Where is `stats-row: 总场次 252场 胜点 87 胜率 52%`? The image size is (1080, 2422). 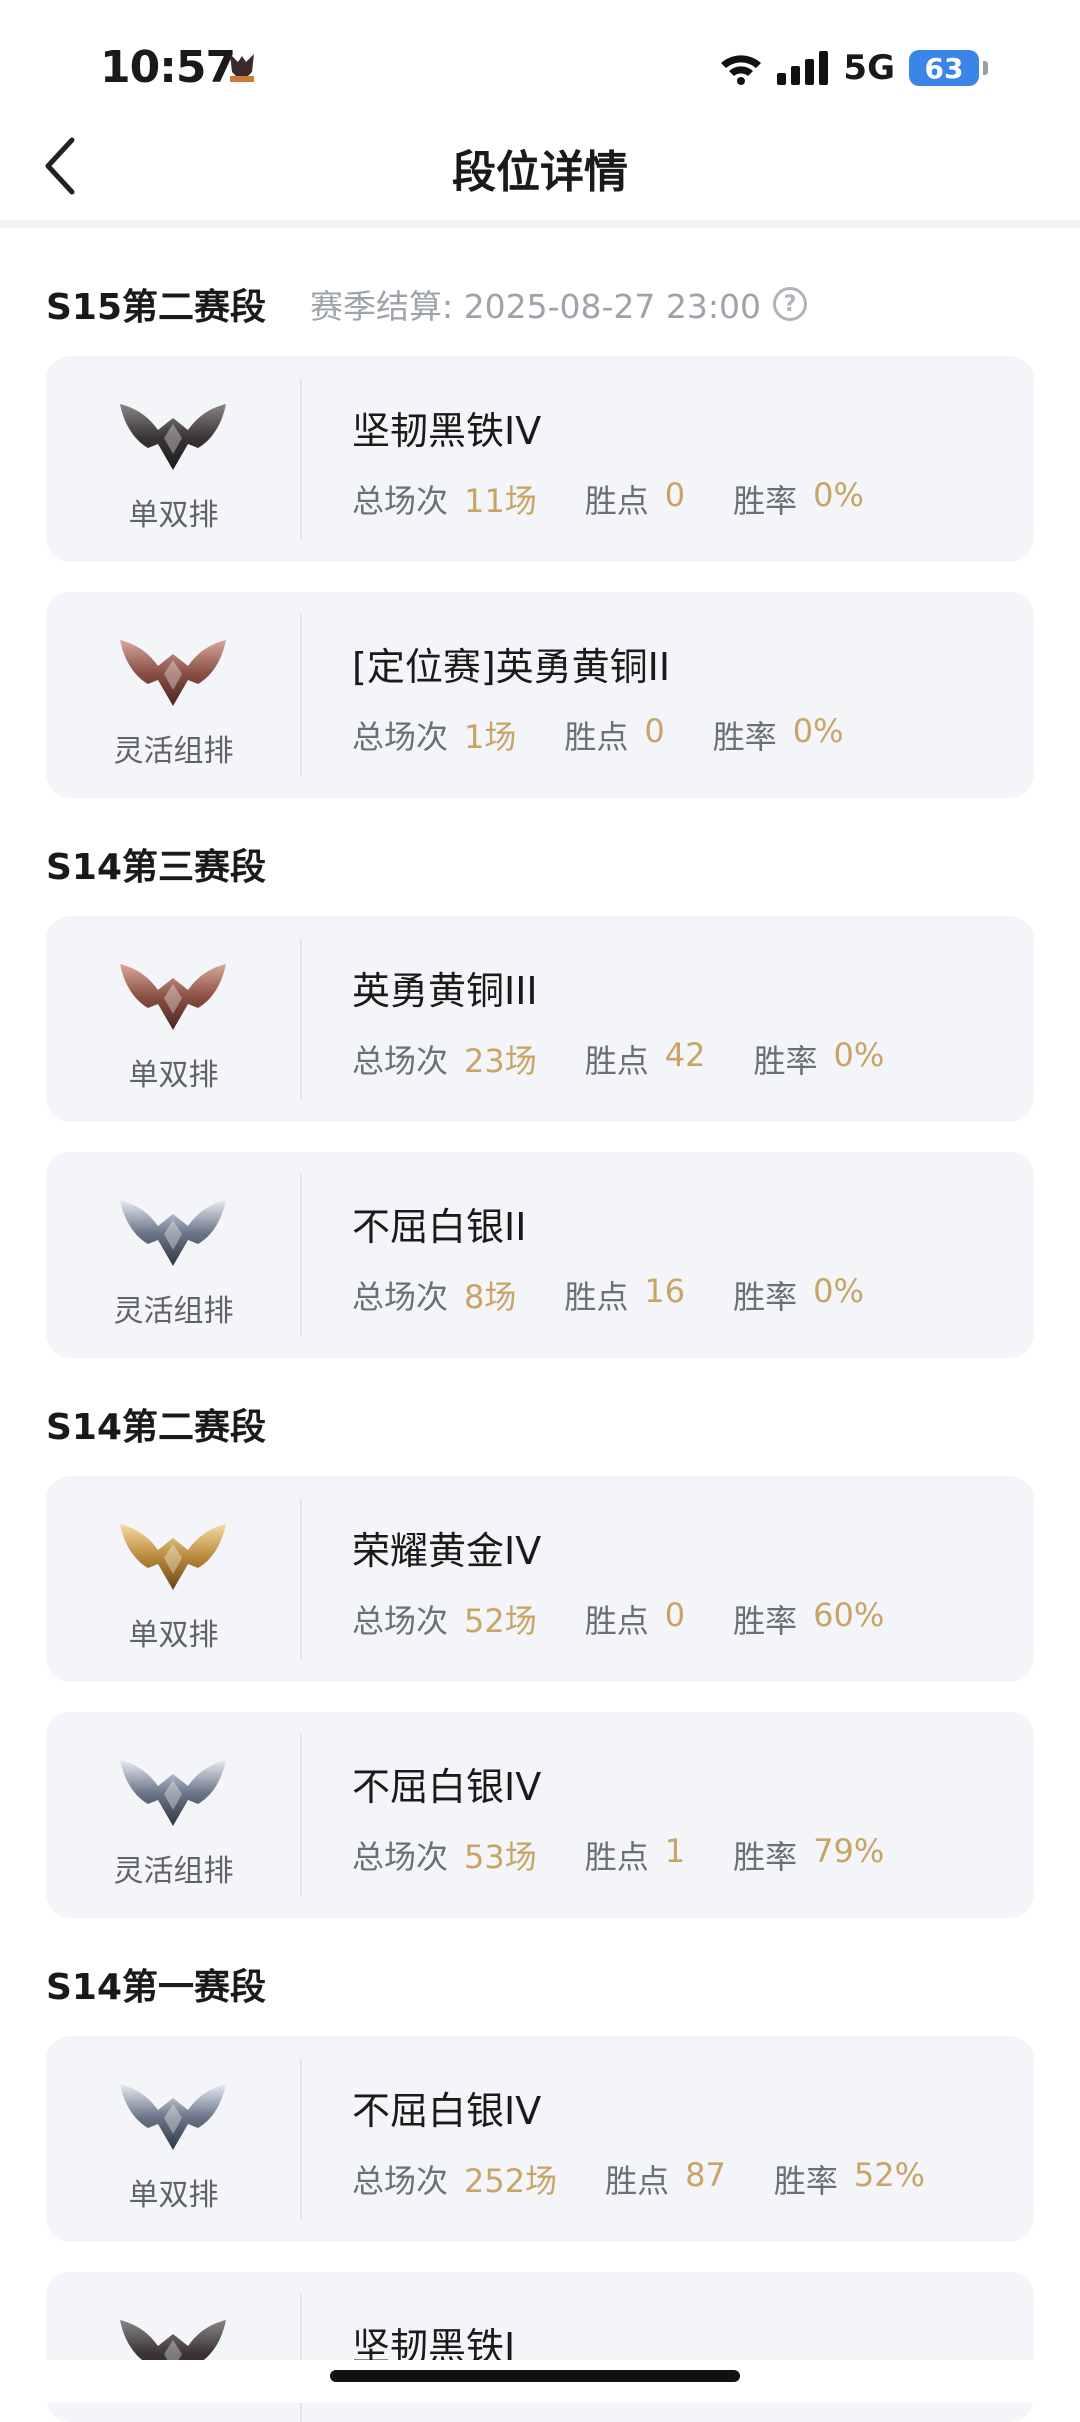
stats-row: 总场次 252场 胜点 87 胜率 52% is located at coordinates (662, 2179).